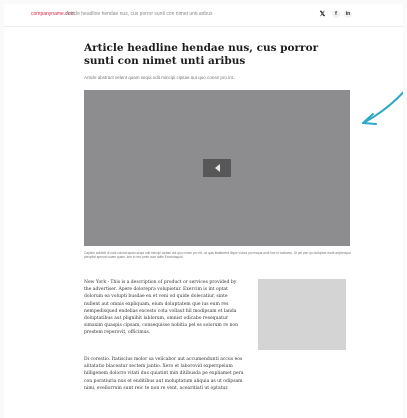 The width and height of the screenshot is (407, 418). I want to click on linkedin-icon: in, so click(348, 13).